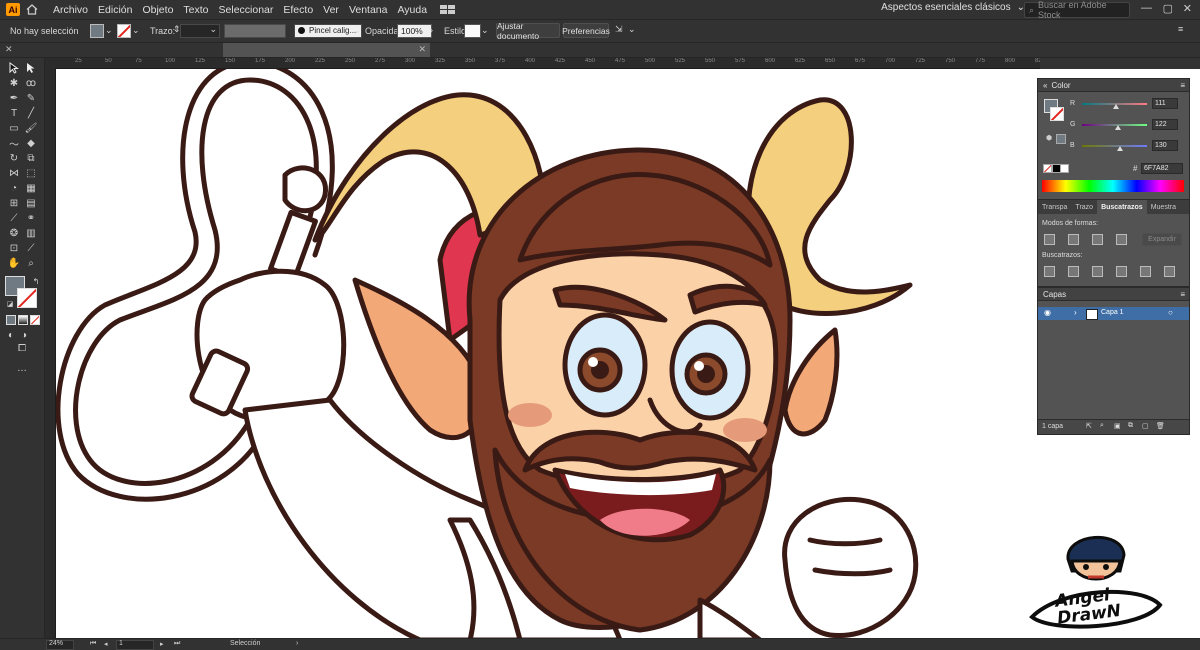 This screenshot has width=1200, height=650. I want to click on variable-width-profile, so click(255, 31).